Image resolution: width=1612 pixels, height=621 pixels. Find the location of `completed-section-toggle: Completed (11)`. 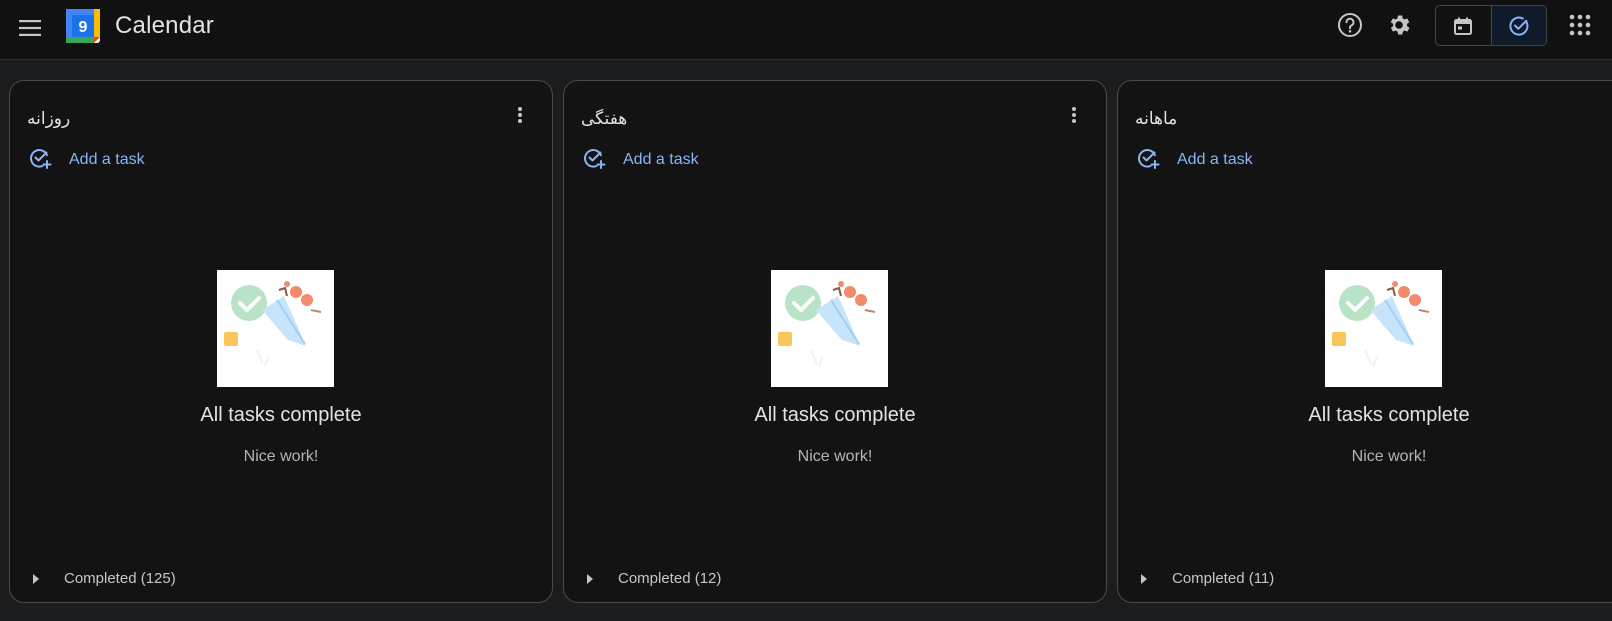

completed-section-toggle: Completed (11) is located at coordinates (1205, 578).